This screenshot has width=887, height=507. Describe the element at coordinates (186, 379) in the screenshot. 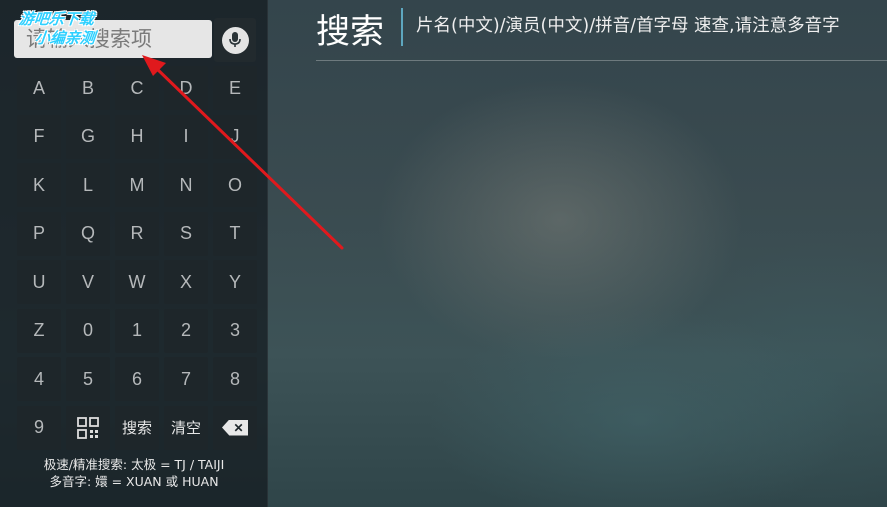

I see `key-7: 7` at that location.